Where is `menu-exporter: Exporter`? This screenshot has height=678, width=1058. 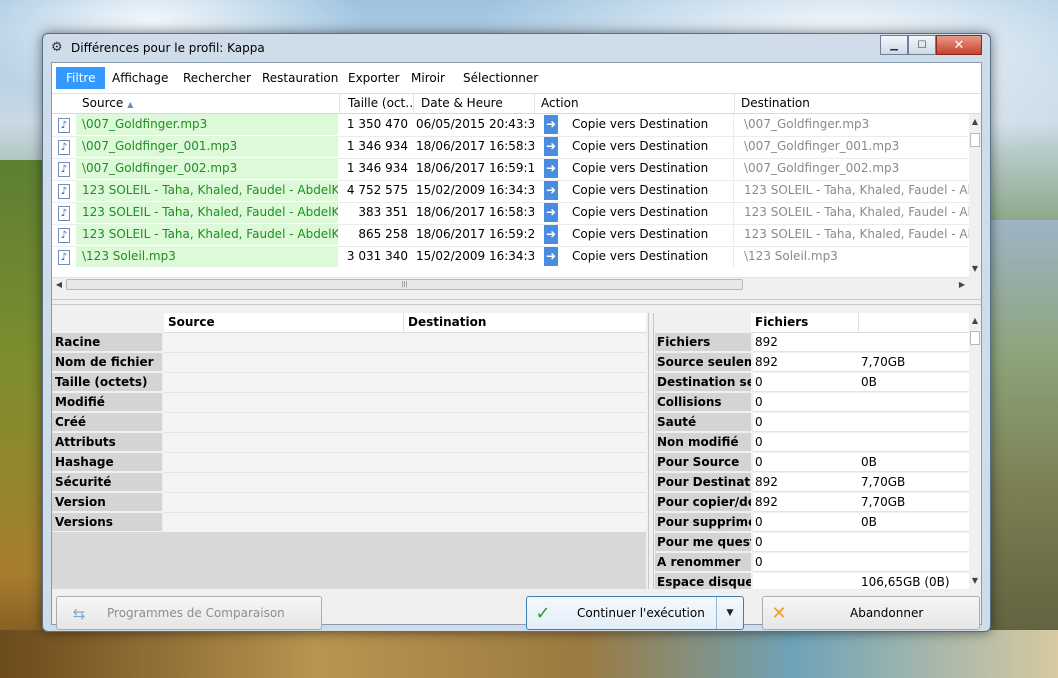 menu-exporter: Exporter is located at coordinates (374, 78).